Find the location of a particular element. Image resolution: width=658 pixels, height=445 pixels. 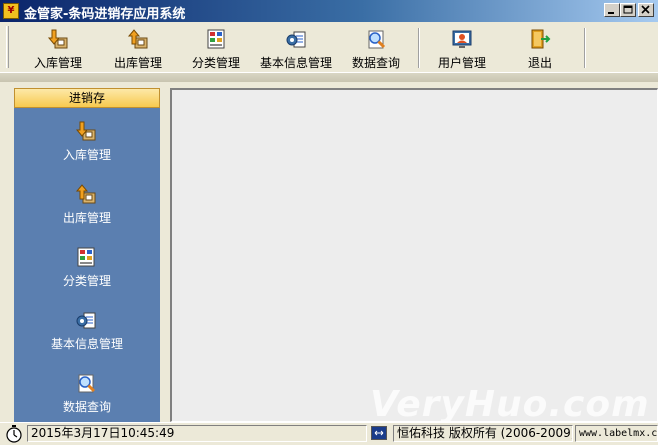

close-button is located at coordinates (646, 10).